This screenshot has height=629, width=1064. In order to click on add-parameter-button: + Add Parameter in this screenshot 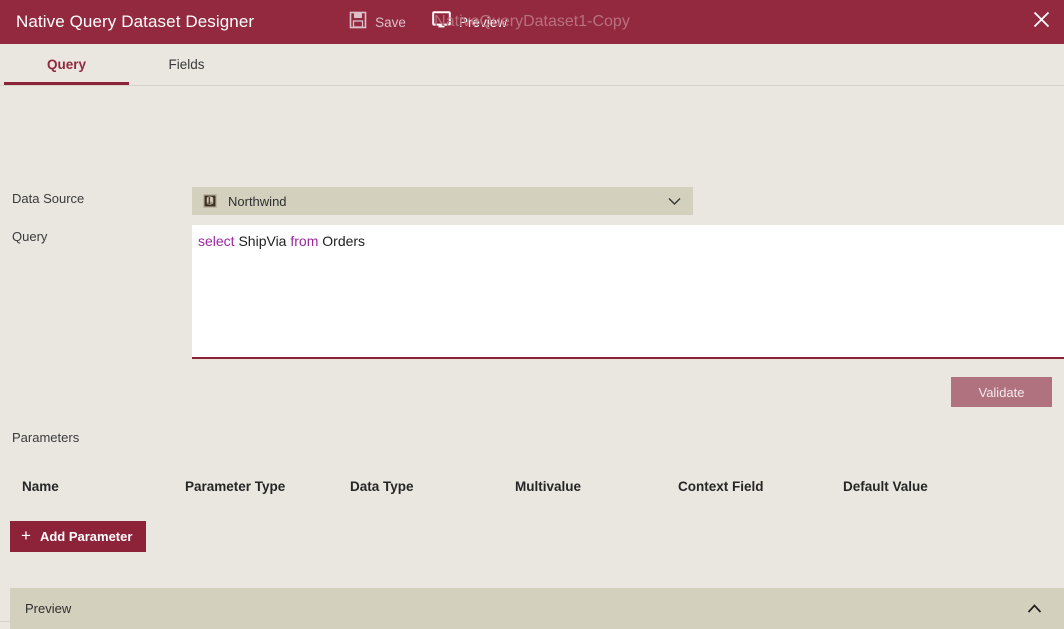, I will do `click(78, 536)`.